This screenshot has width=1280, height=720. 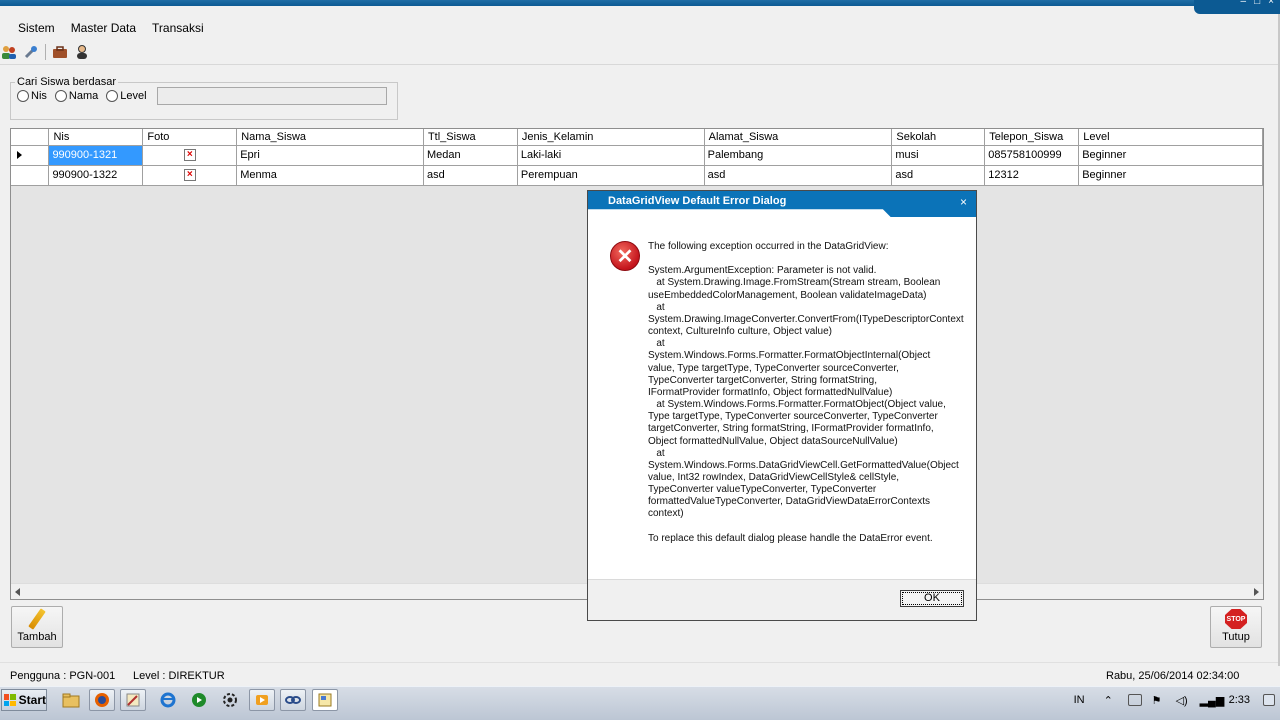 I want to click on link-app-icon, so click(x=293, y=700).